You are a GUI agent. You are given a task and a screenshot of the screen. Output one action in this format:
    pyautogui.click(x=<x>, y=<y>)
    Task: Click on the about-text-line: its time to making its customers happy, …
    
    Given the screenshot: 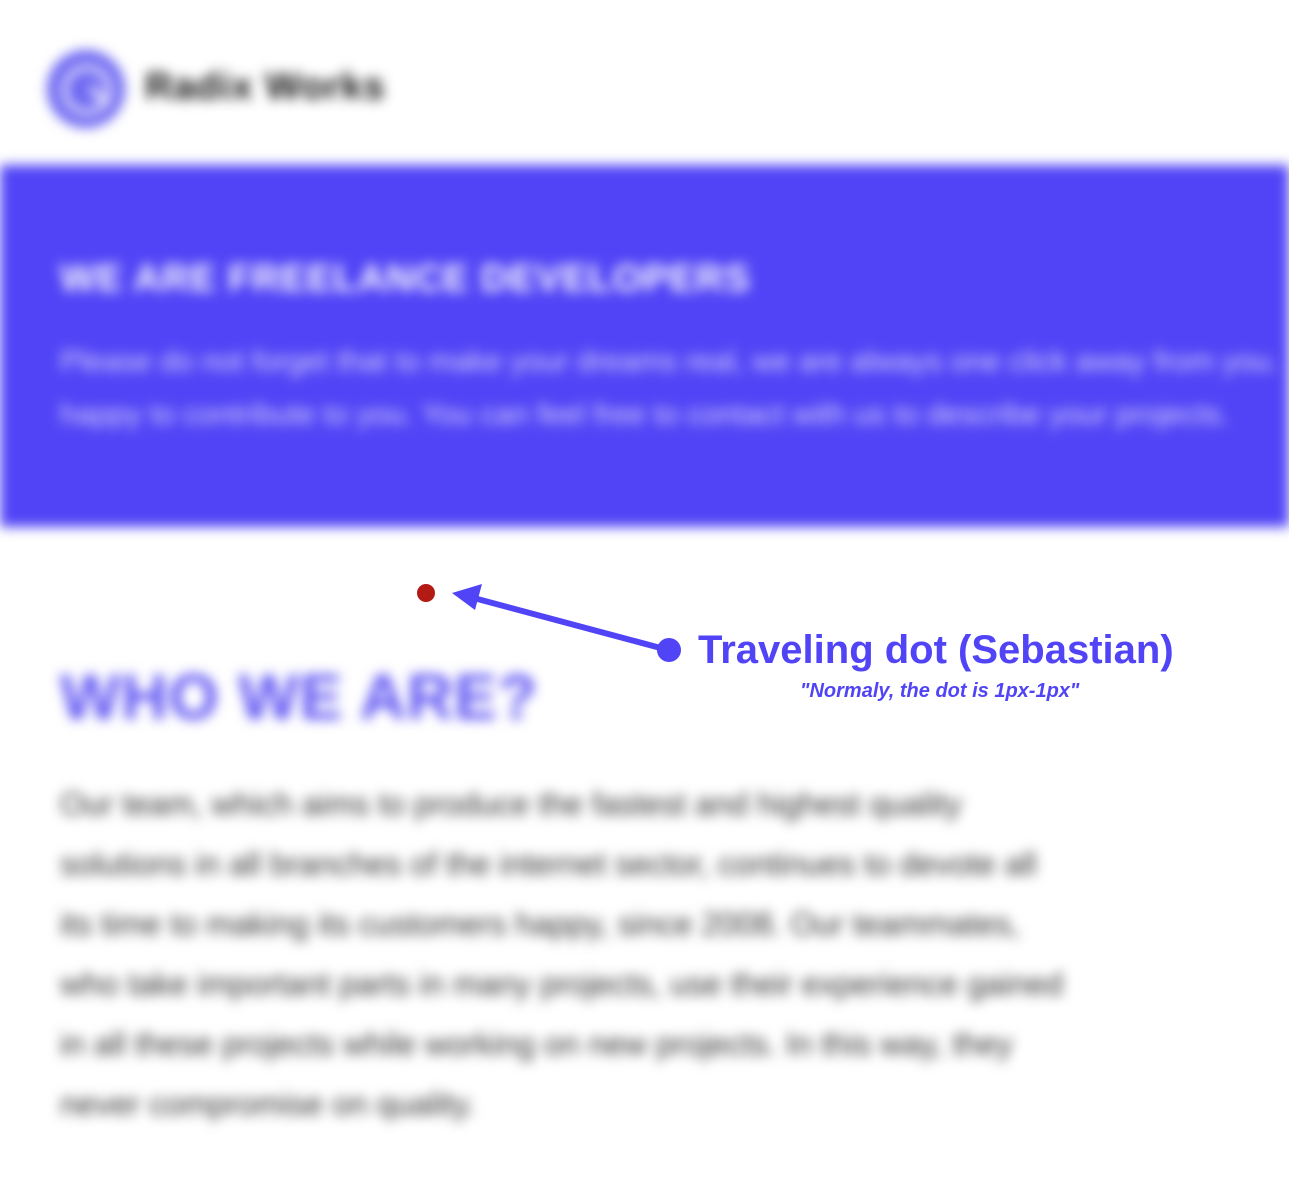 What is the action you would take?
    pyautogui.click(x=540, y=924)
    